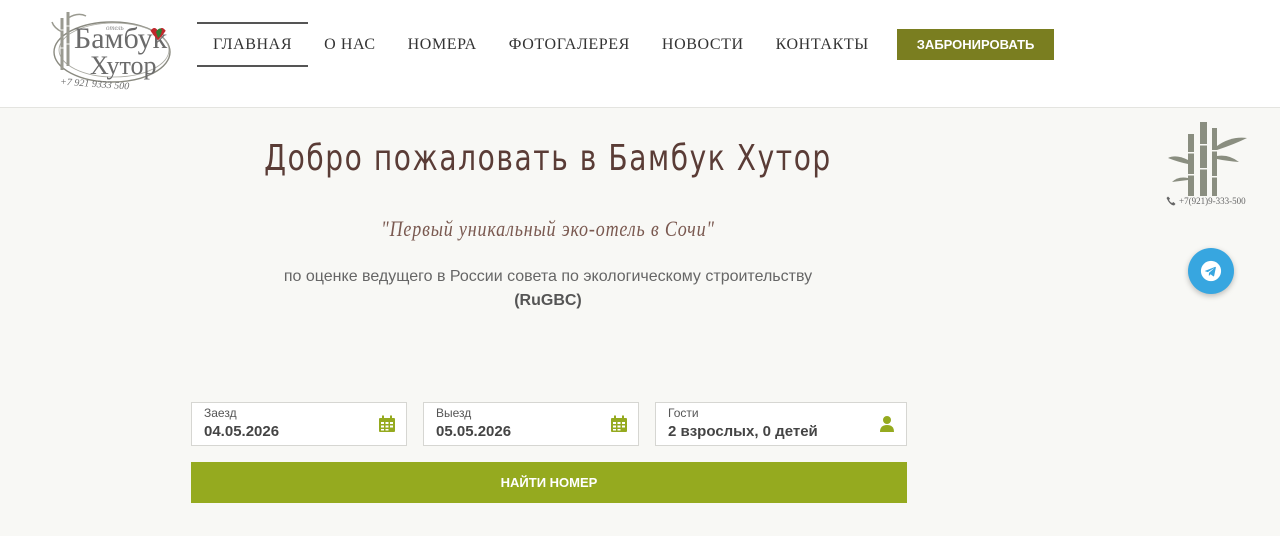 This screenshot has height=536, width=1280. Describe the element at coordinates (253, 44) in the screenshot. I see `nav-item-home: ГЛАВНАЯ` at that location.